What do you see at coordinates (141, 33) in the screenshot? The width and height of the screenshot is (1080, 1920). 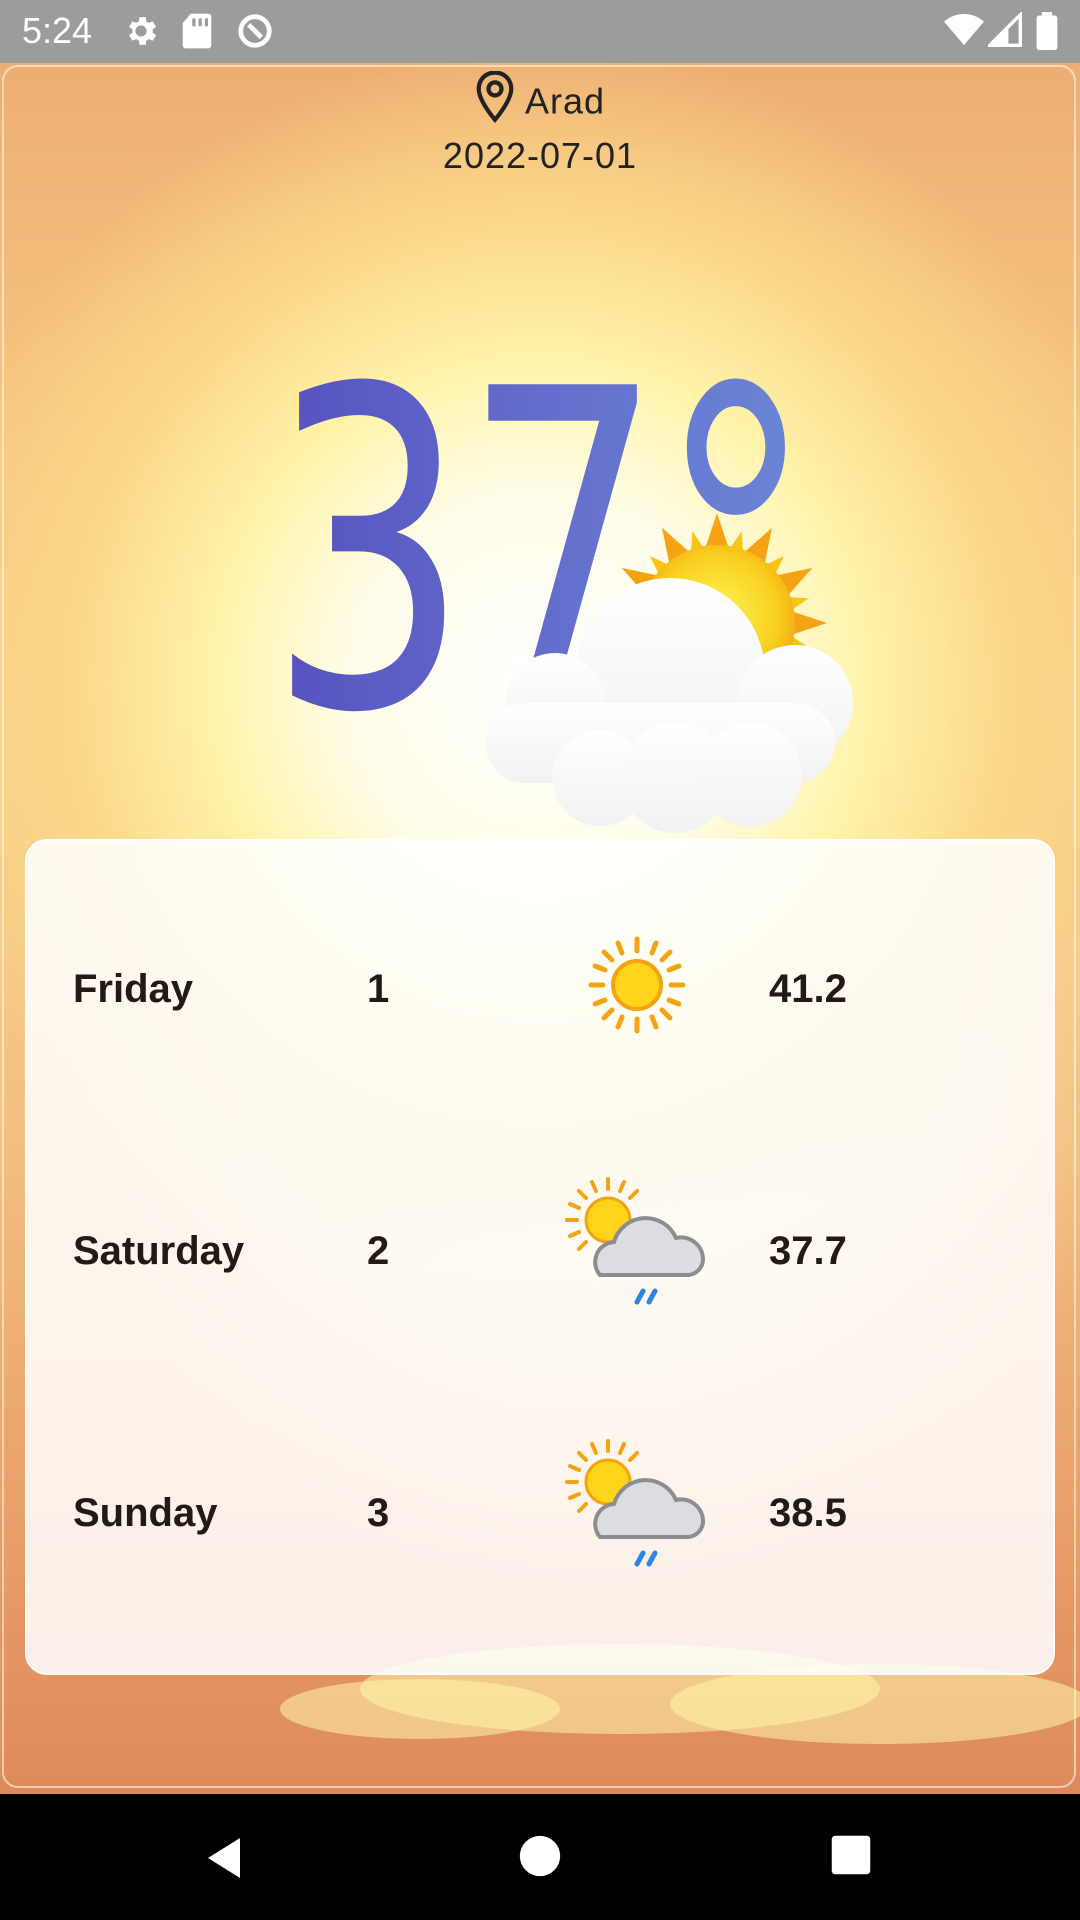 I see `settings-icon` at bounding box center [141, 33].